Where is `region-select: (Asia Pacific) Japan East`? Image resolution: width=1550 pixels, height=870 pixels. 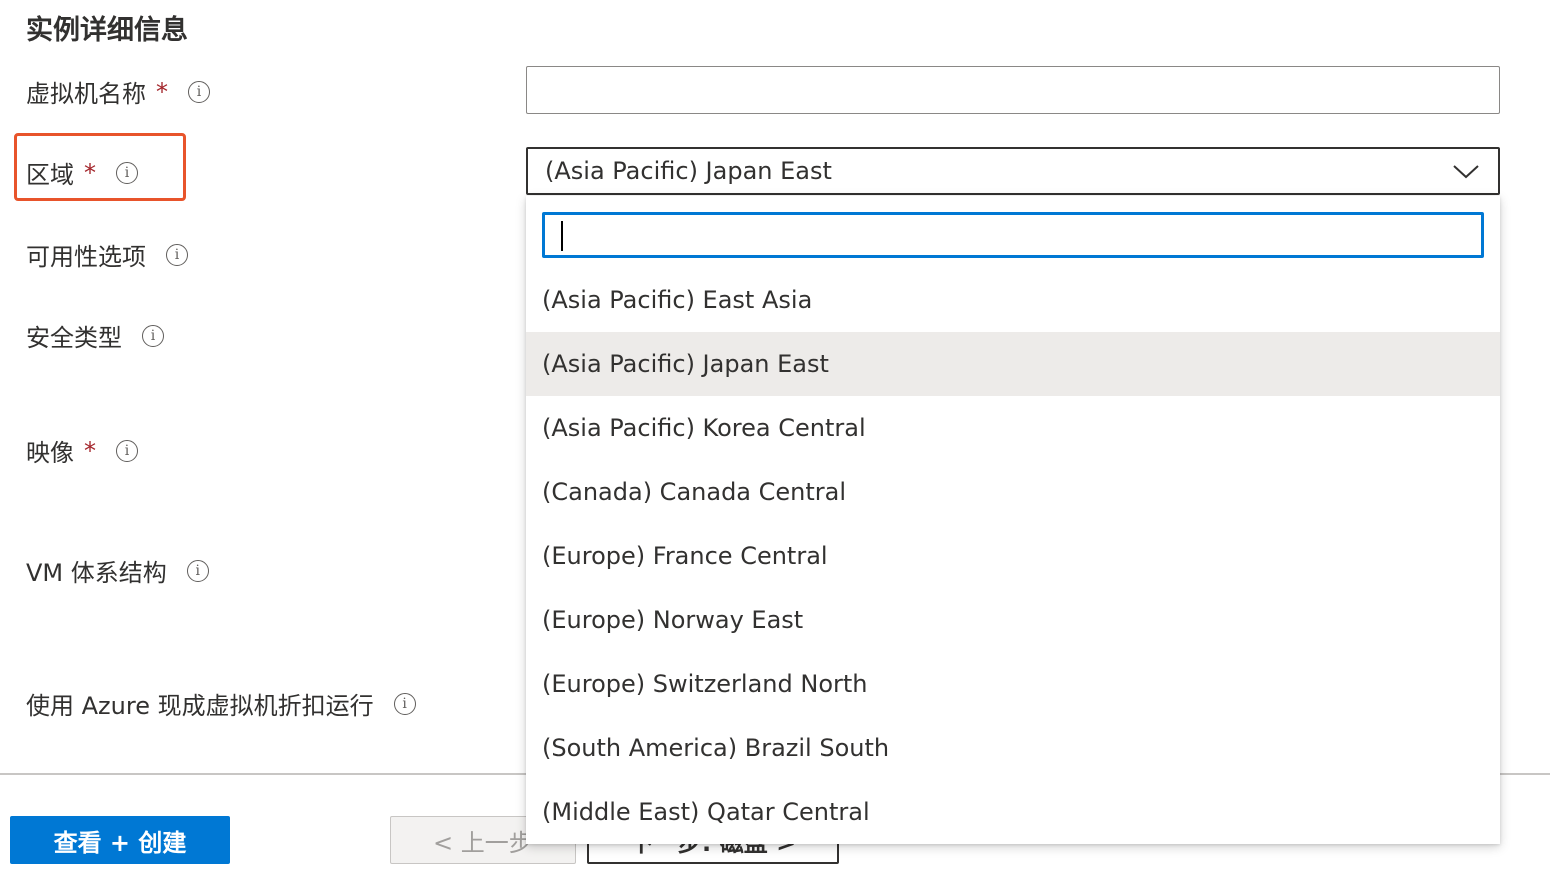
region-select: (Asia Pacific) Japan East is located at coordinates (1013, 171).